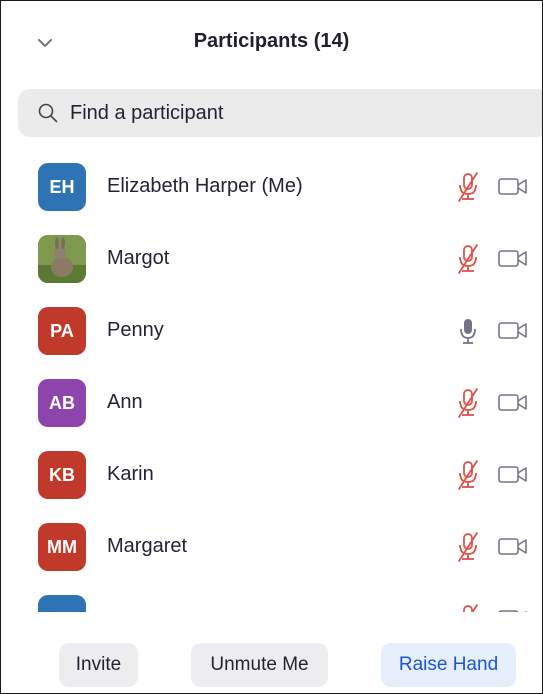 The image size is (543, 694). What do you see at coordinates (271, 597) in the screenshot?
I see `participant-row` at bounding box center [271, 597].